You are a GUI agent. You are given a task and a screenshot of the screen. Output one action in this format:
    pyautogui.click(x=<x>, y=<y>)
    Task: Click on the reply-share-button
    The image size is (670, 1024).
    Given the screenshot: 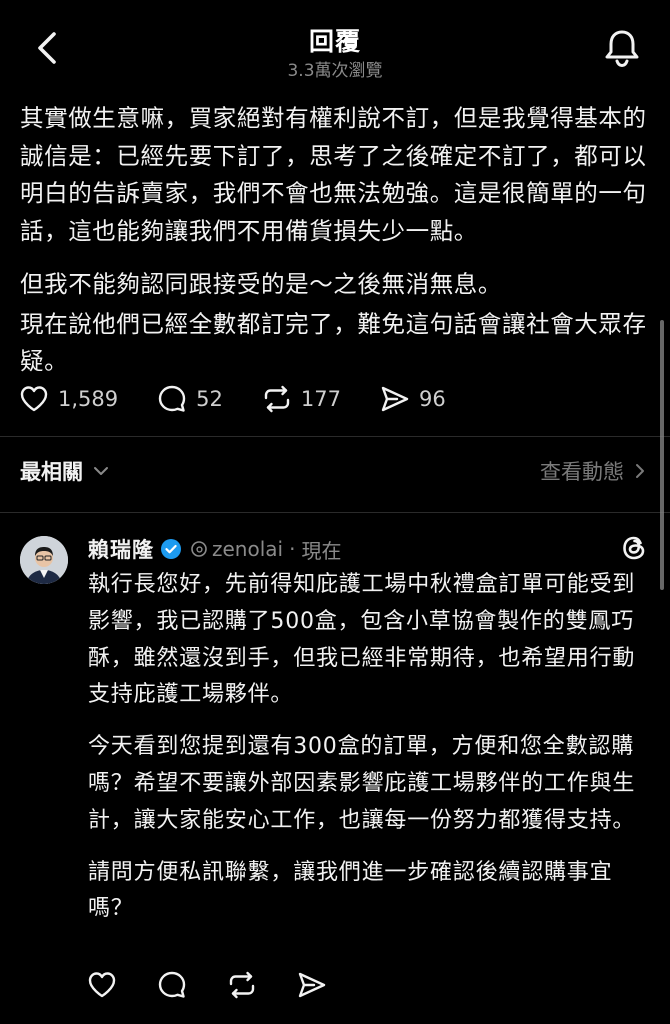 What is the action you would take?
    pyautogui.click(x=312, y=985)
    